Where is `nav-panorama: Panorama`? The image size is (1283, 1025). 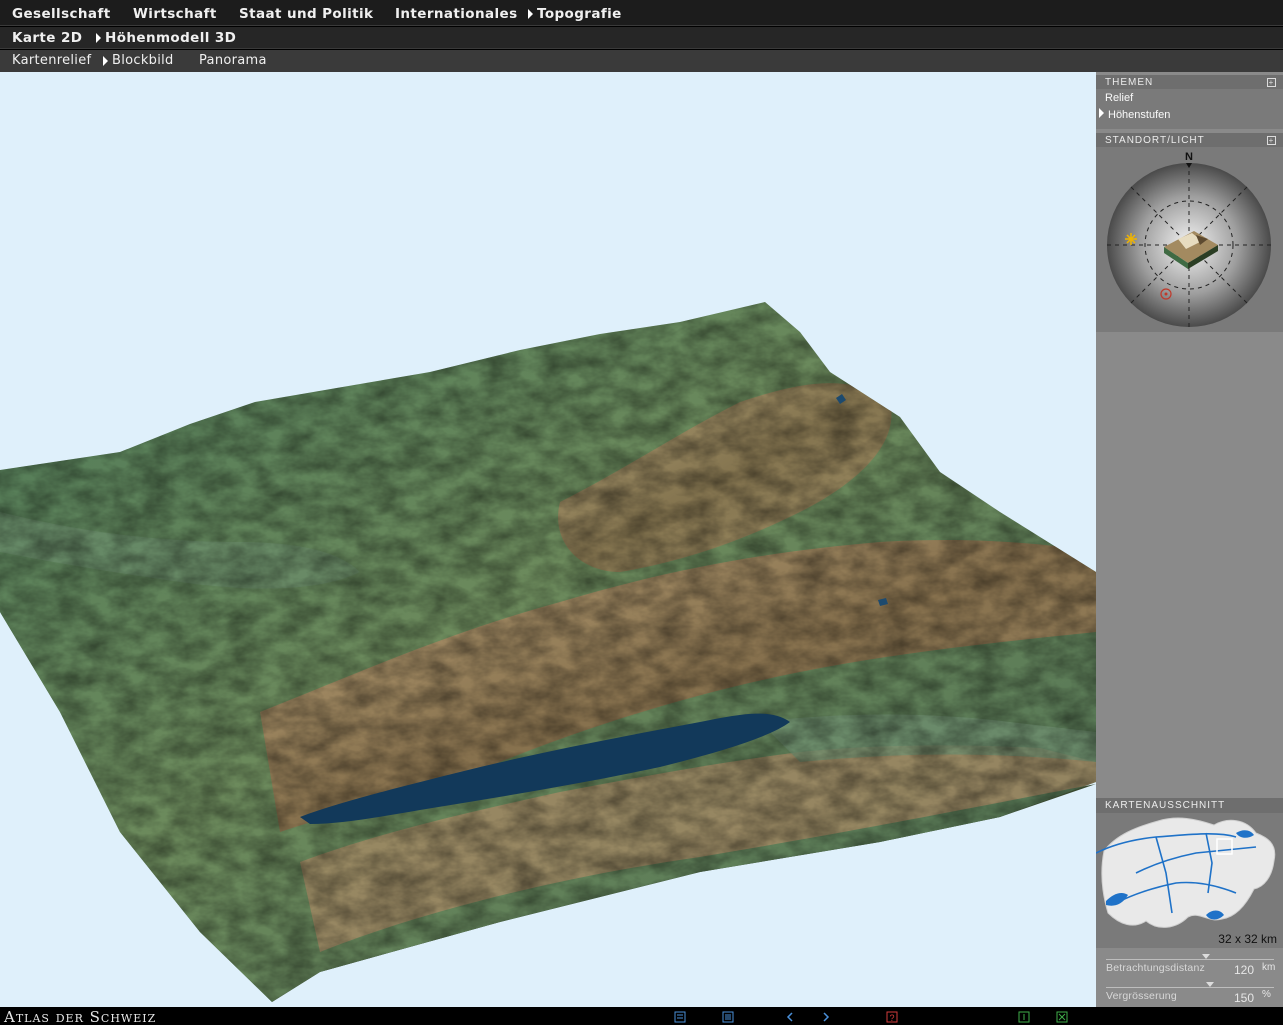
nav-panorama: Panorama is located at coordinates (233, 60).